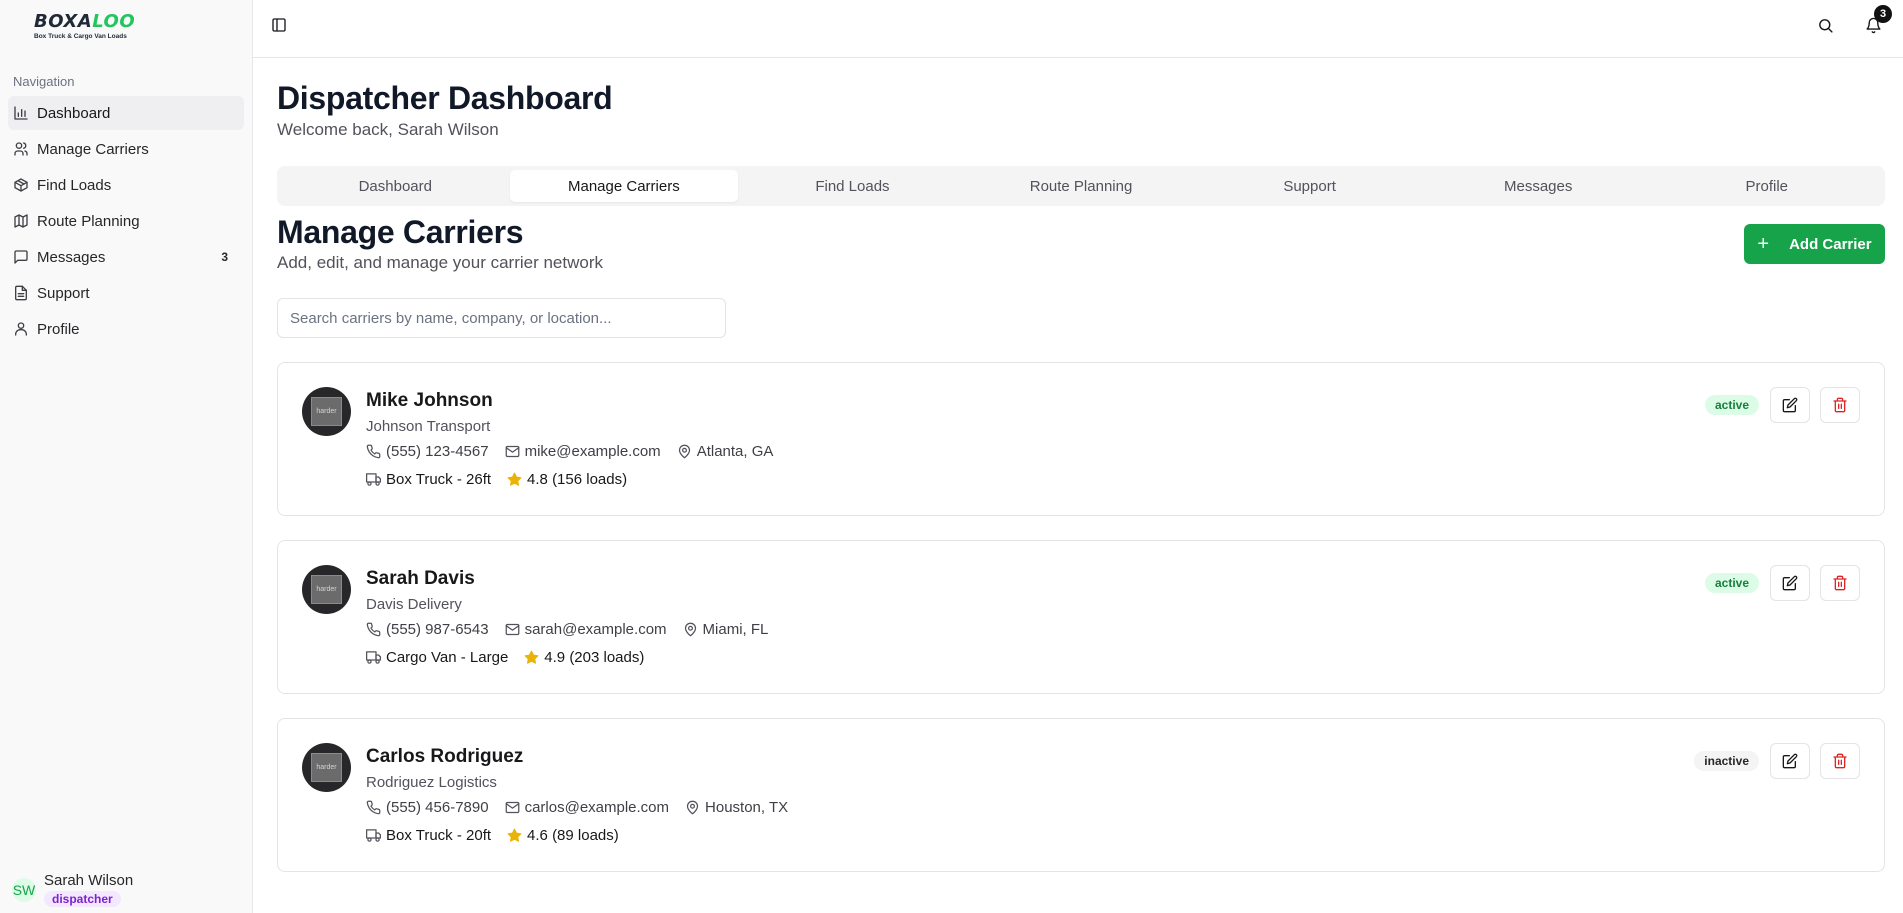 The image size is (1903, 913). I want to click on carrier-phone: (555) 123-4567, so click(437, 451).